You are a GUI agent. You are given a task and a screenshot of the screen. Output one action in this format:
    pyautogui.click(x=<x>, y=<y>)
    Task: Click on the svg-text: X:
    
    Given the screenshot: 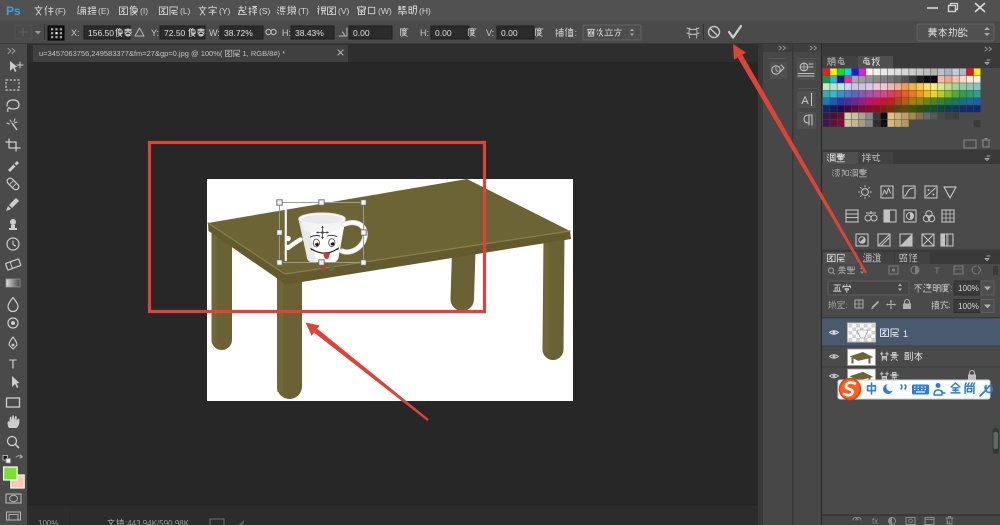 What is the action you would take?
    pyautogui.click(x=75, y=33)
    